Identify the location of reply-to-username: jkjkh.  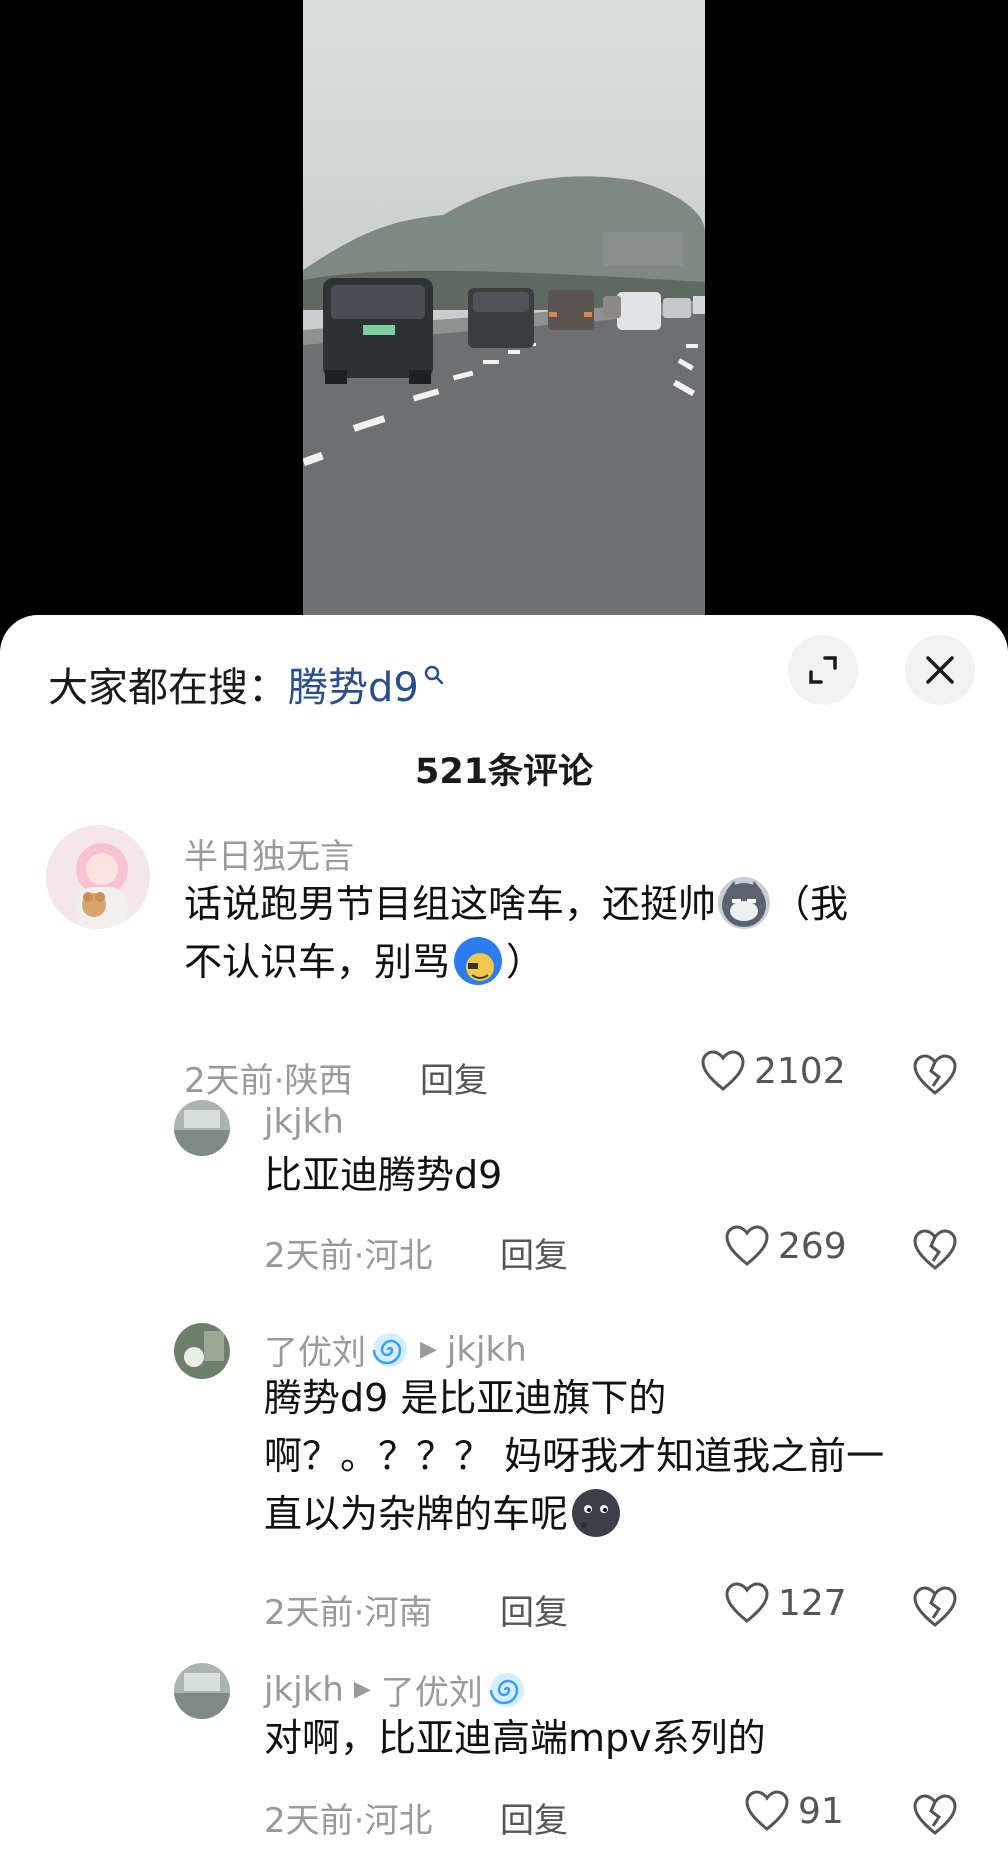
(487, 1350).